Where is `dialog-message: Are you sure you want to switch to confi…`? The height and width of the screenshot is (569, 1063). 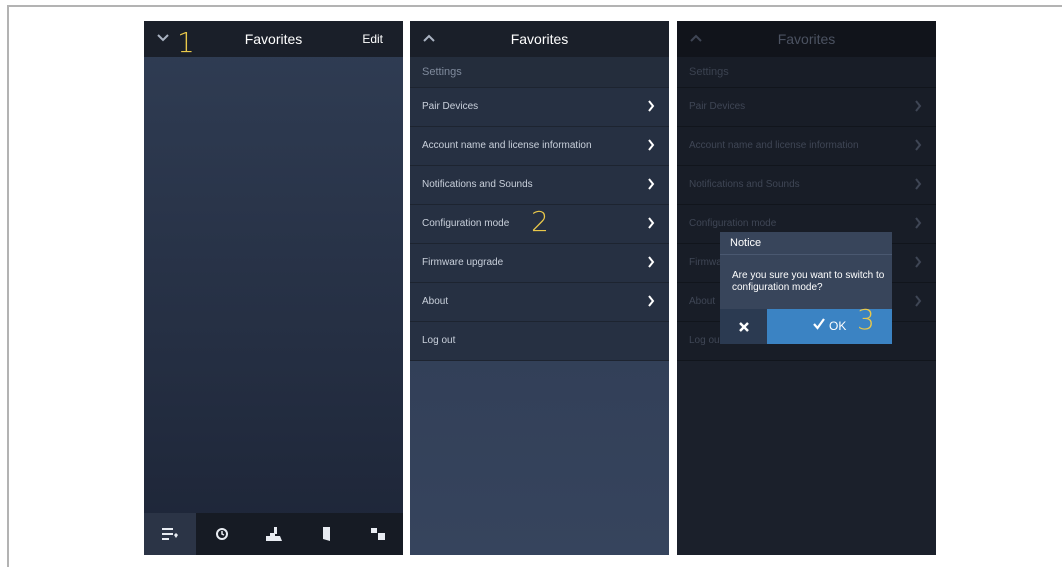 dialog-message: Are you sure you want to switch to confi… is located at coordinates (808, 281).